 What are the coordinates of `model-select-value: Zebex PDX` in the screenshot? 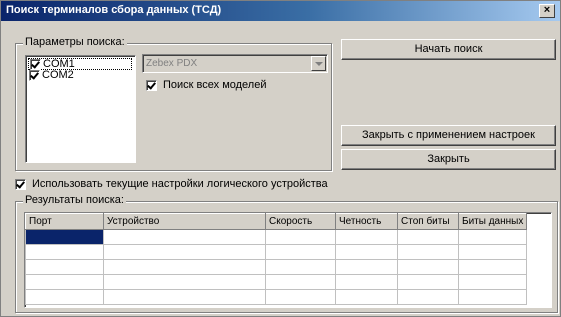 It's located at (172, 63).